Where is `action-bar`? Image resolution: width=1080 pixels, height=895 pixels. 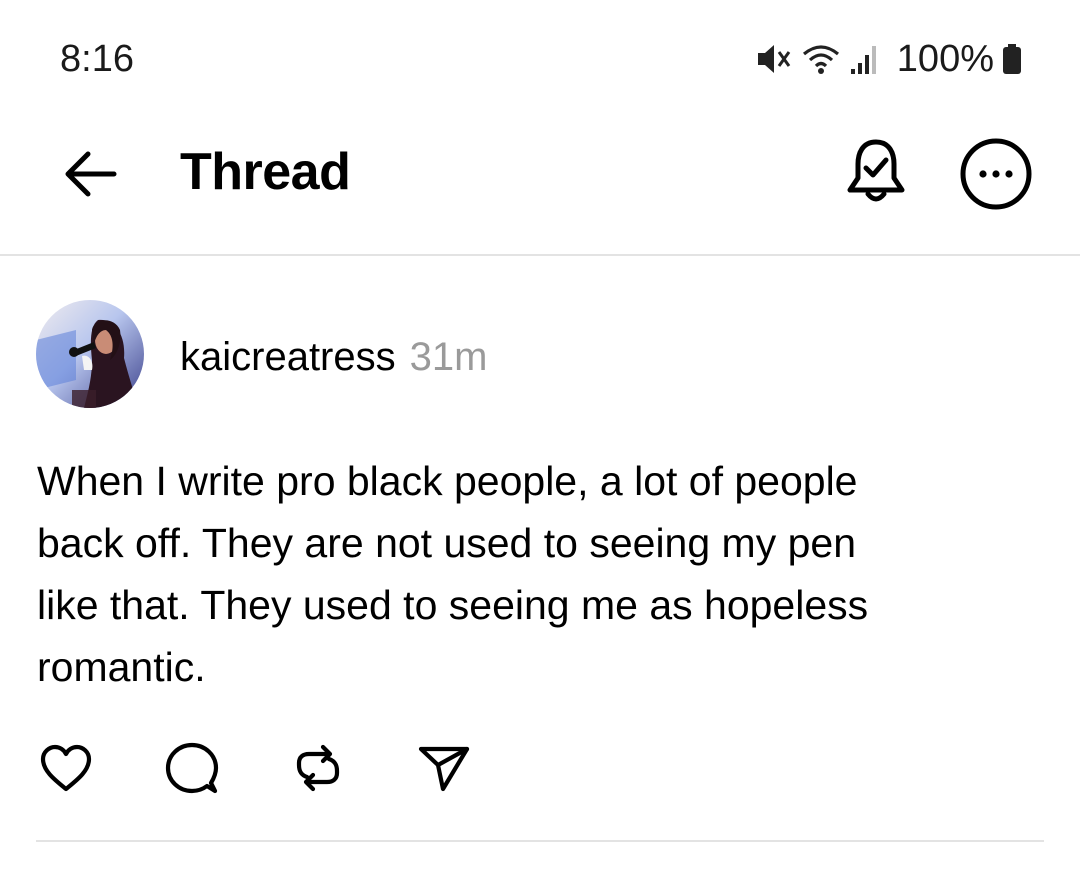 action-bar is located at coordinates (255, 770).